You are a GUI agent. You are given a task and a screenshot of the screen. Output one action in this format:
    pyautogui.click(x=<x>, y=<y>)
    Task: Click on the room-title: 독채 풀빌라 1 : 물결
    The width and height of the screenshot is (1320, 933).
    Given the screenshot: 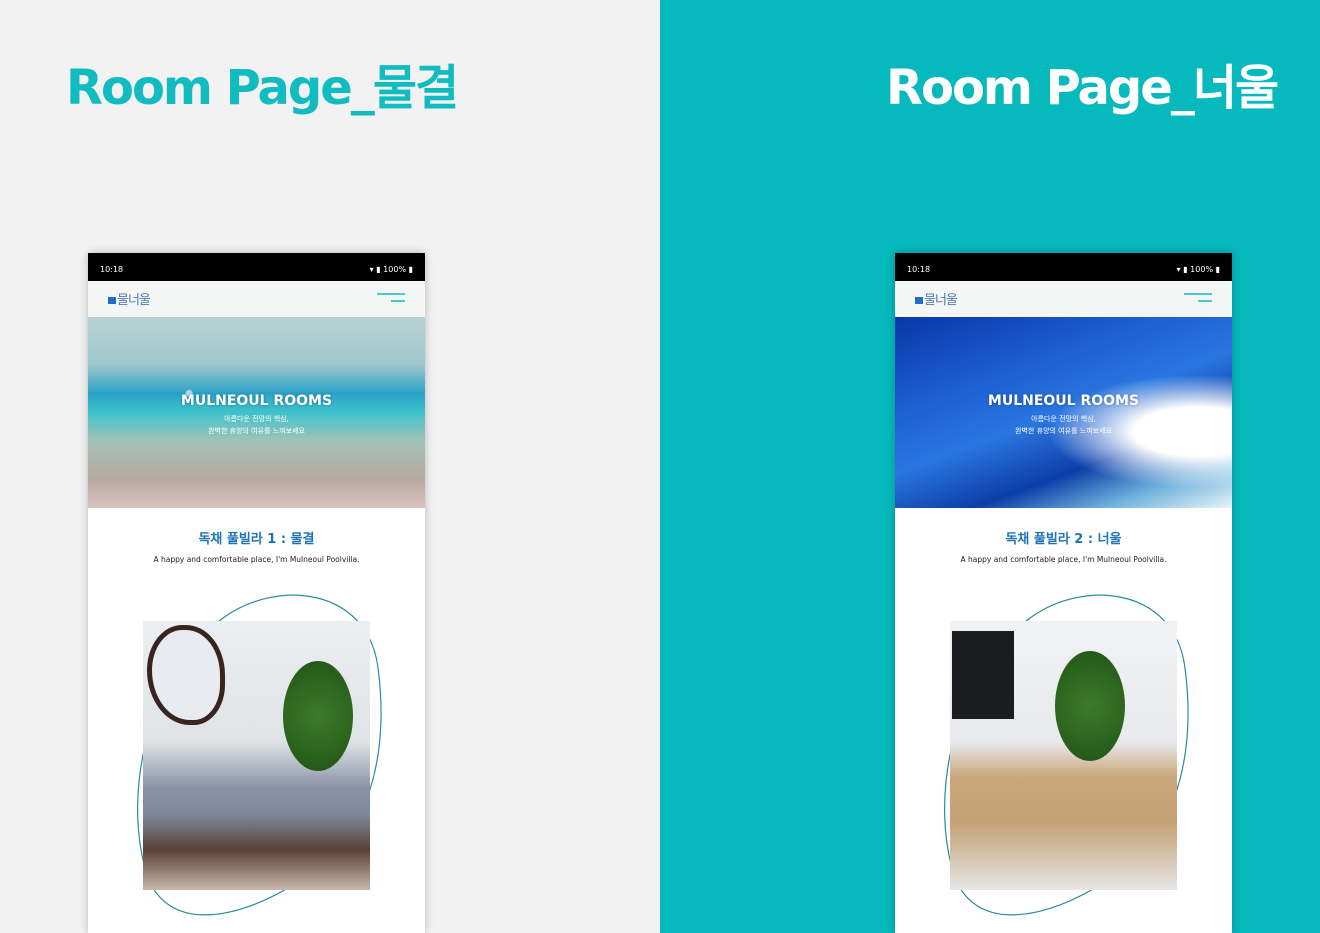 What is the action you would take?
    pyautogui.click(x=256, y=539)
    